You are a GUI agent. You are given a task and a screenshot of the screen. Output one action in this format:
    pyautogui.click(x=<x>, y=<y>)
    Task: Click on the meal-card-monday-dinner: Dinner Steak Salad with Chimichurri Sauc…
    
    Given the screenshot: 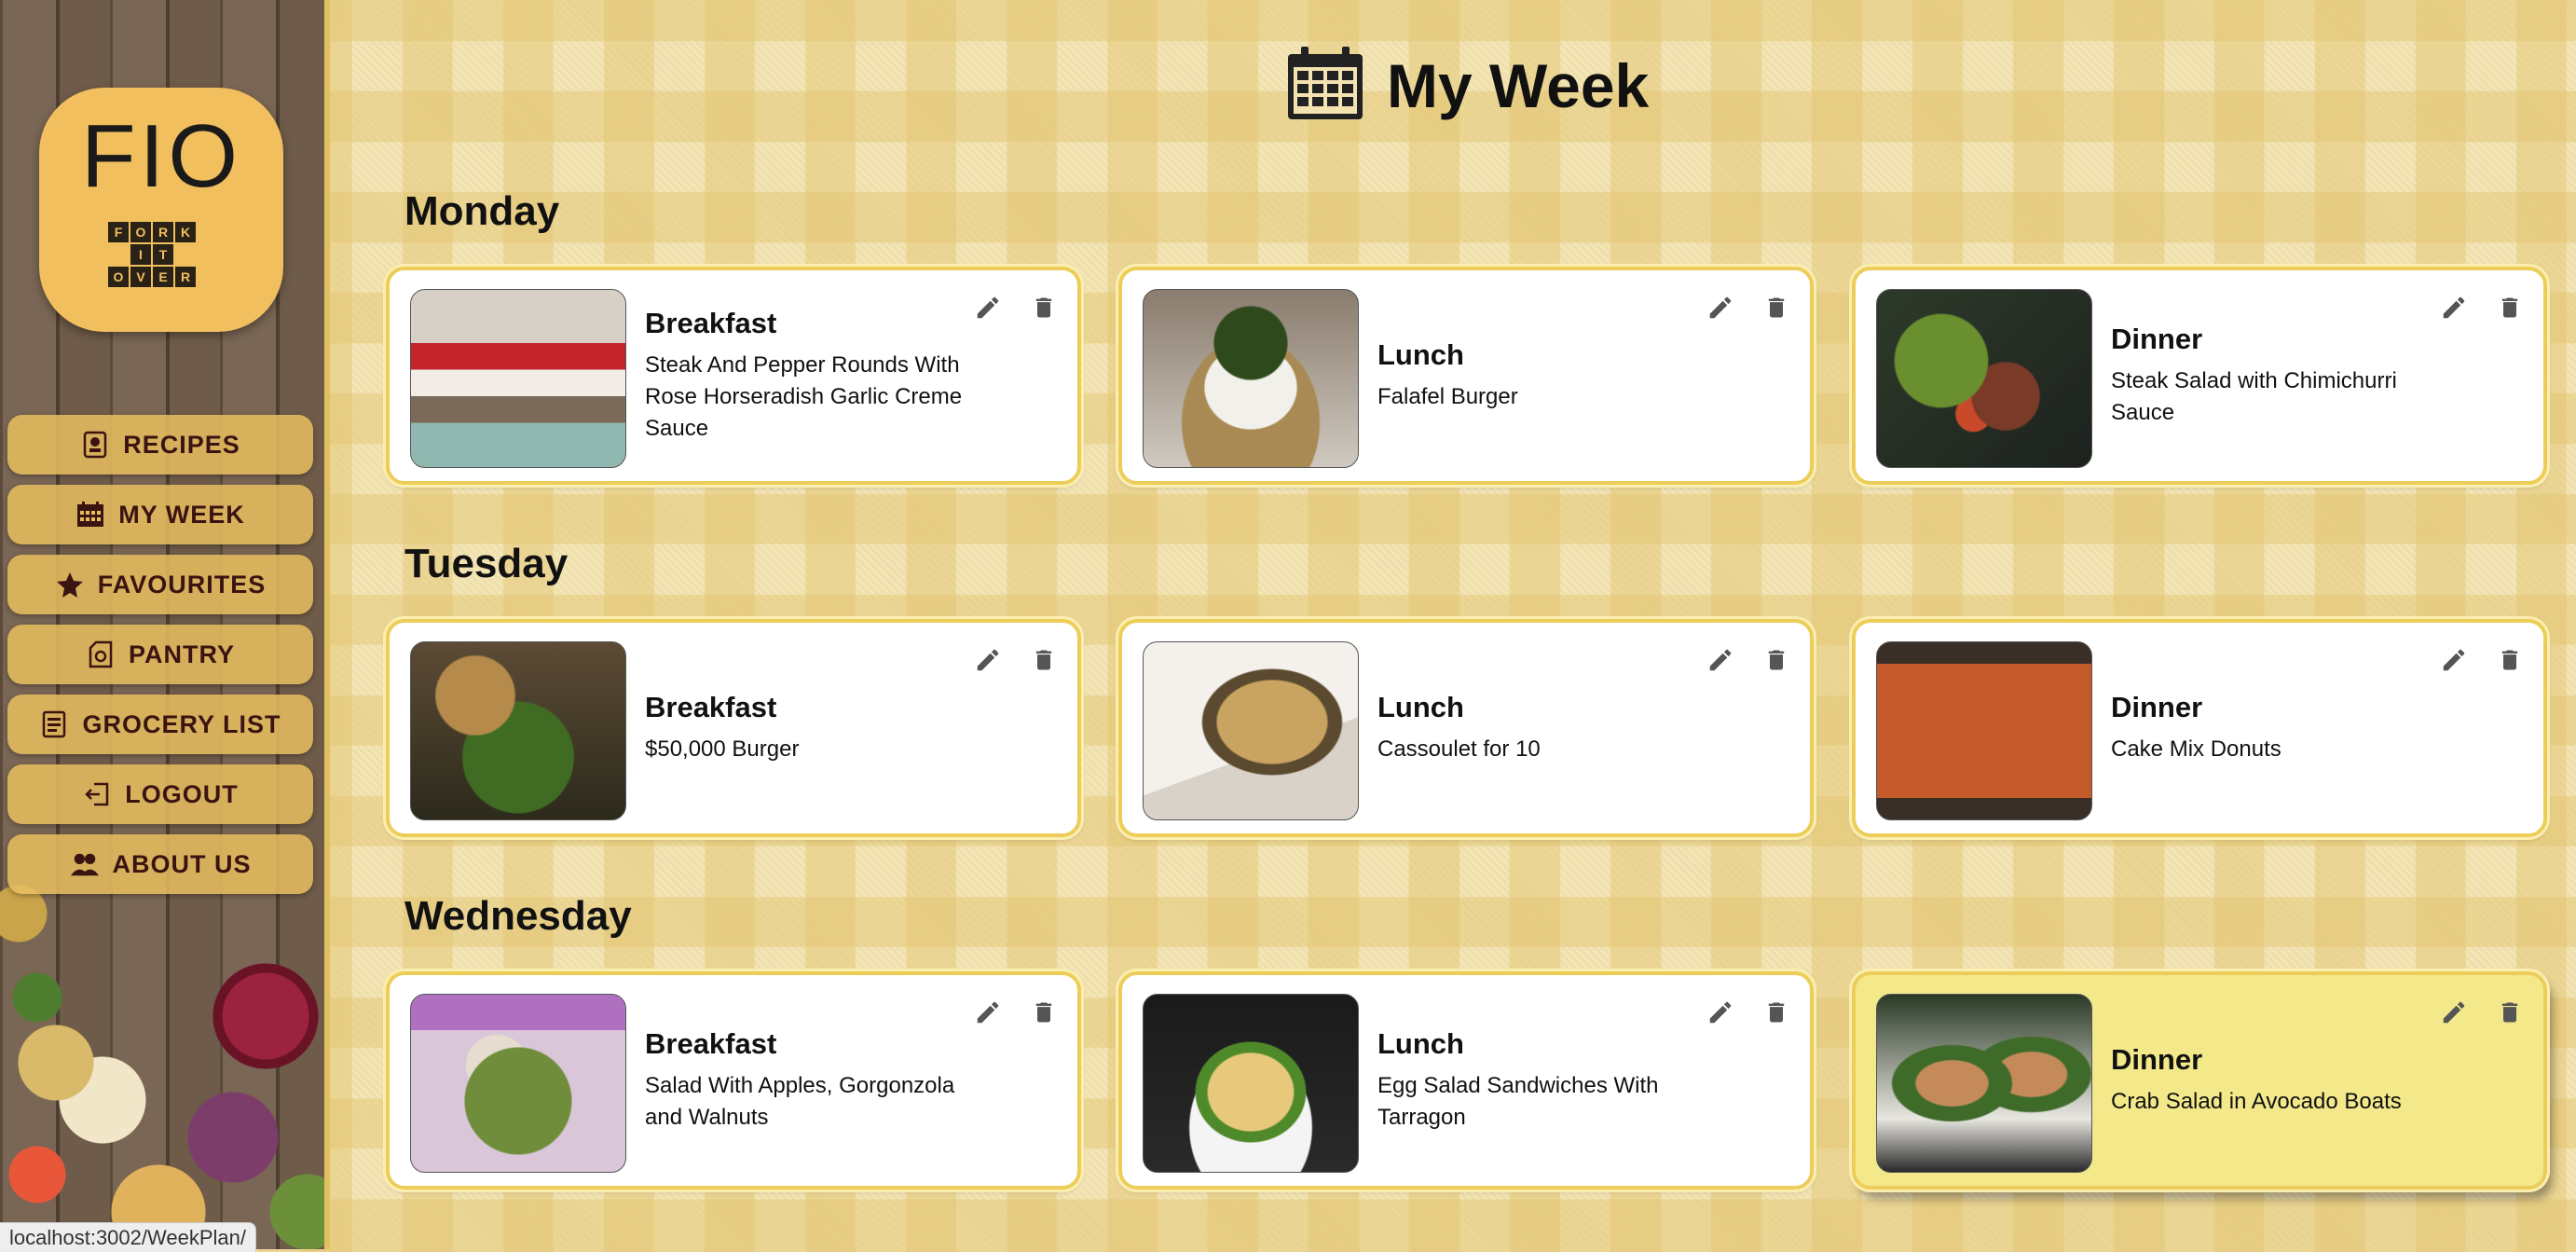 What is the action you would take?
    pyautogui.click(x=2199, y=376)
    